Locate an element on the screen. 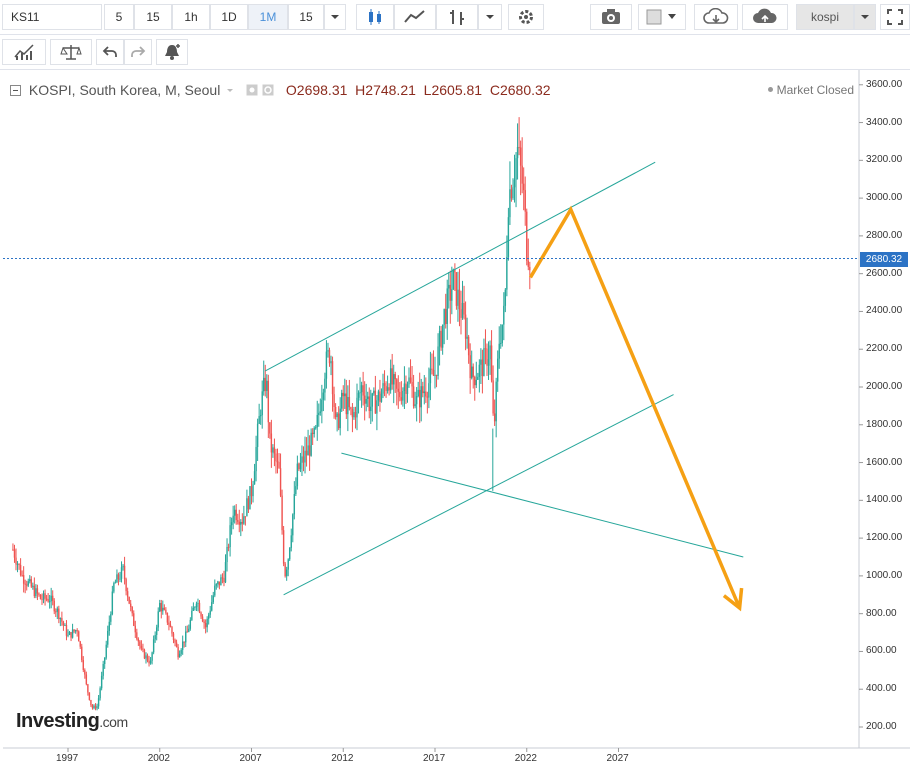 The image size is (910, 770). color-button is located at coordinates (662, 17).